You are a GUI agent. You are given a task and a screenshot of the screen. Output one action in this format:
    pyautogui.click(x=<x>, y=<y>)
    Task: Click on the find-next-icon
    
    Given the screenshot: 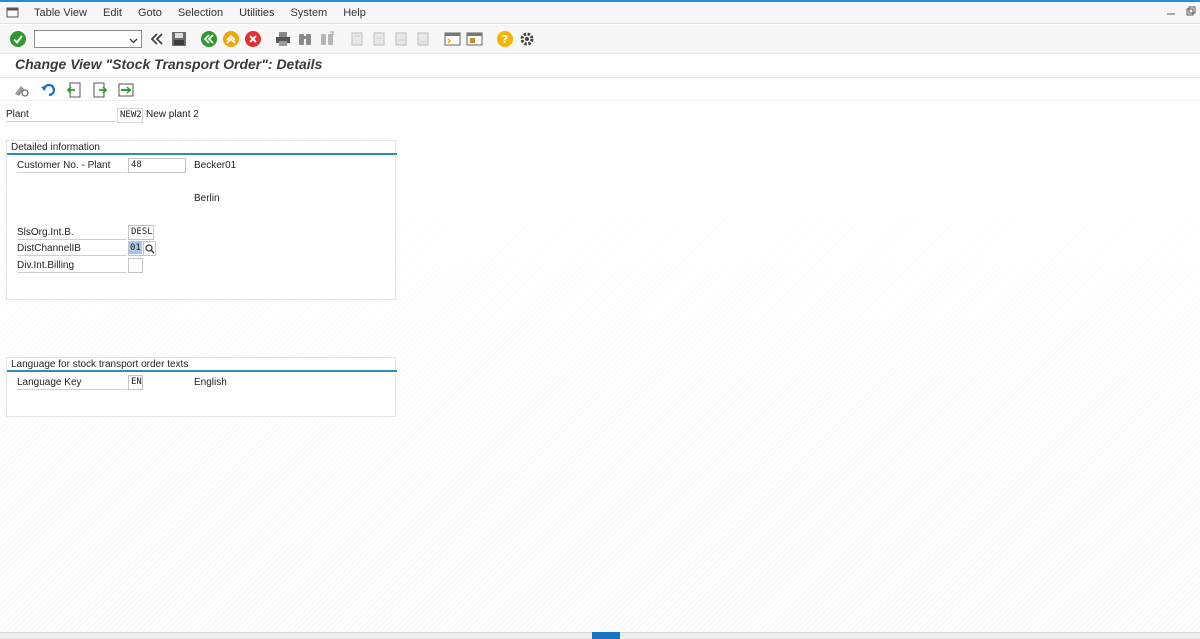 What is the action you would take?
    pyautogui.click(x=327, y=39)
    